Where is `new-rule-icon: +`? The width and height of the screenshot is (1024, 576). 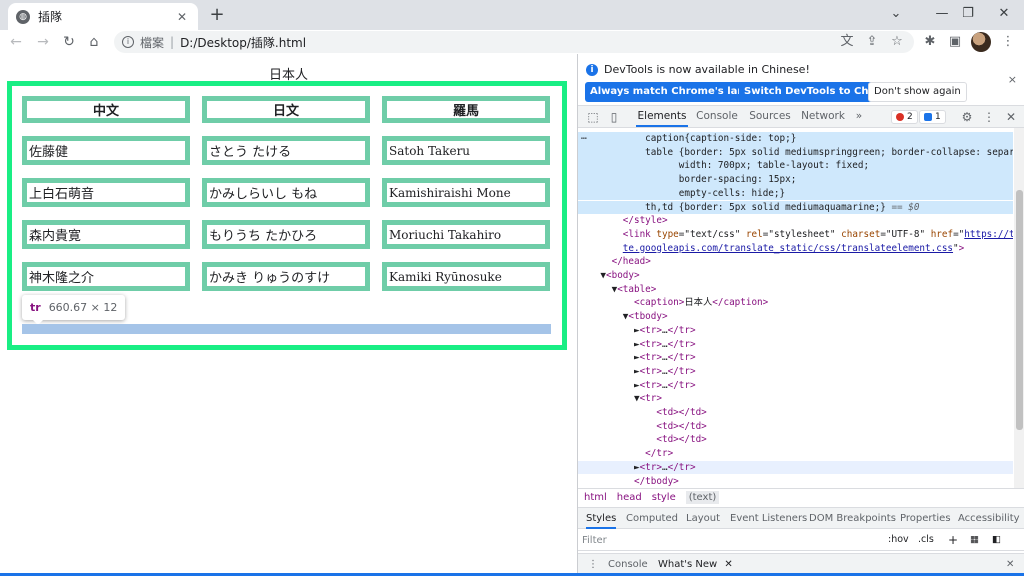
new-rule-icon: + is located at coordinates (953, 540).